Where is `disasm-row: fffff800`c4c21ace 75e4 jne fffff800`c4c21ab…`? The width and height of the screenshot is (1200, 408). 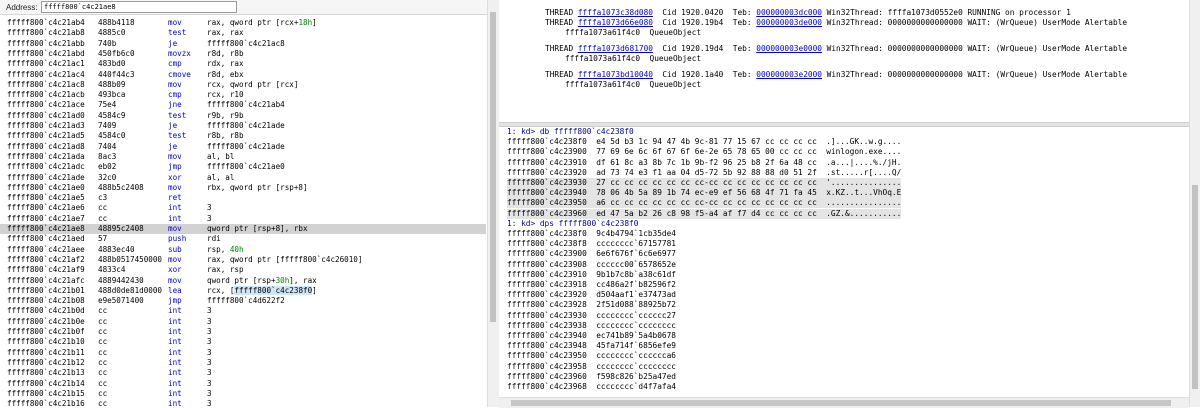
disasm-row: fffff800`c4c21ace 75e4 jne fffff800`c4c21ab… is located at coordinates (243, 105).